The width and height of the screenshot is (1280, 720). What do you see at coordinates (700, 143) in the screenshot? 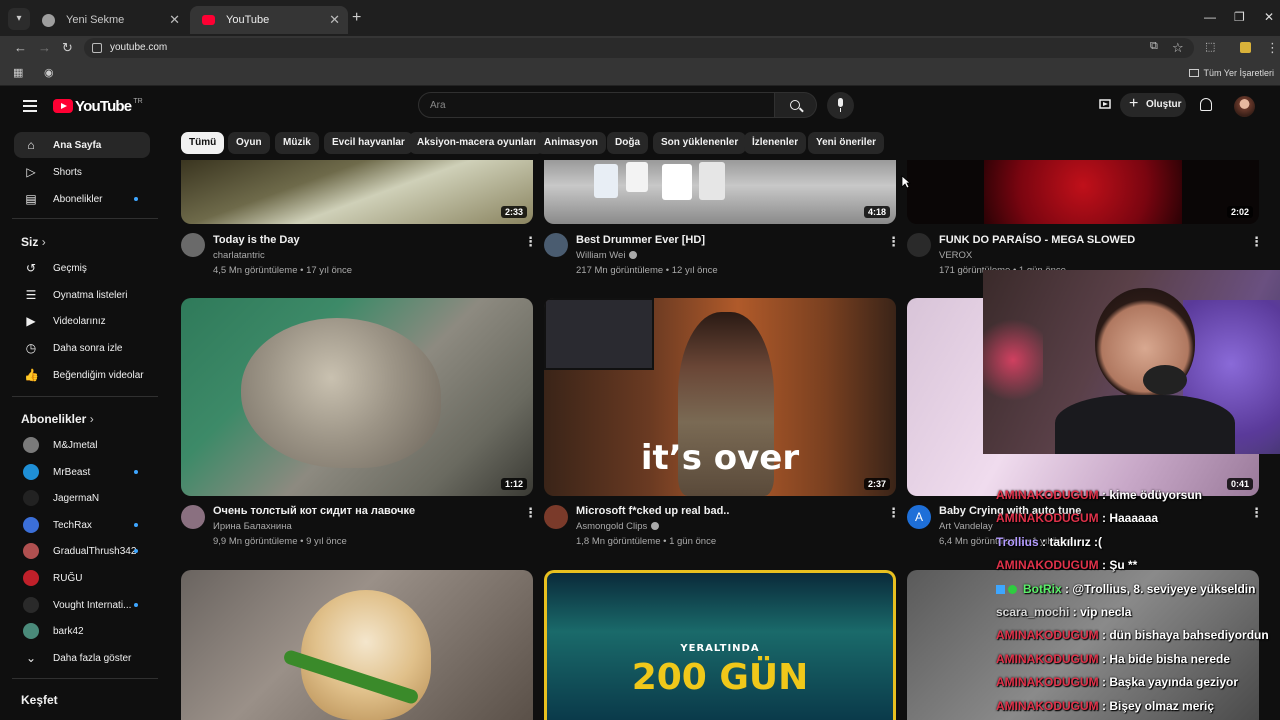
I see `chip-recently-uploaded: Son yüklenenler` at bounding box center [700, 143].